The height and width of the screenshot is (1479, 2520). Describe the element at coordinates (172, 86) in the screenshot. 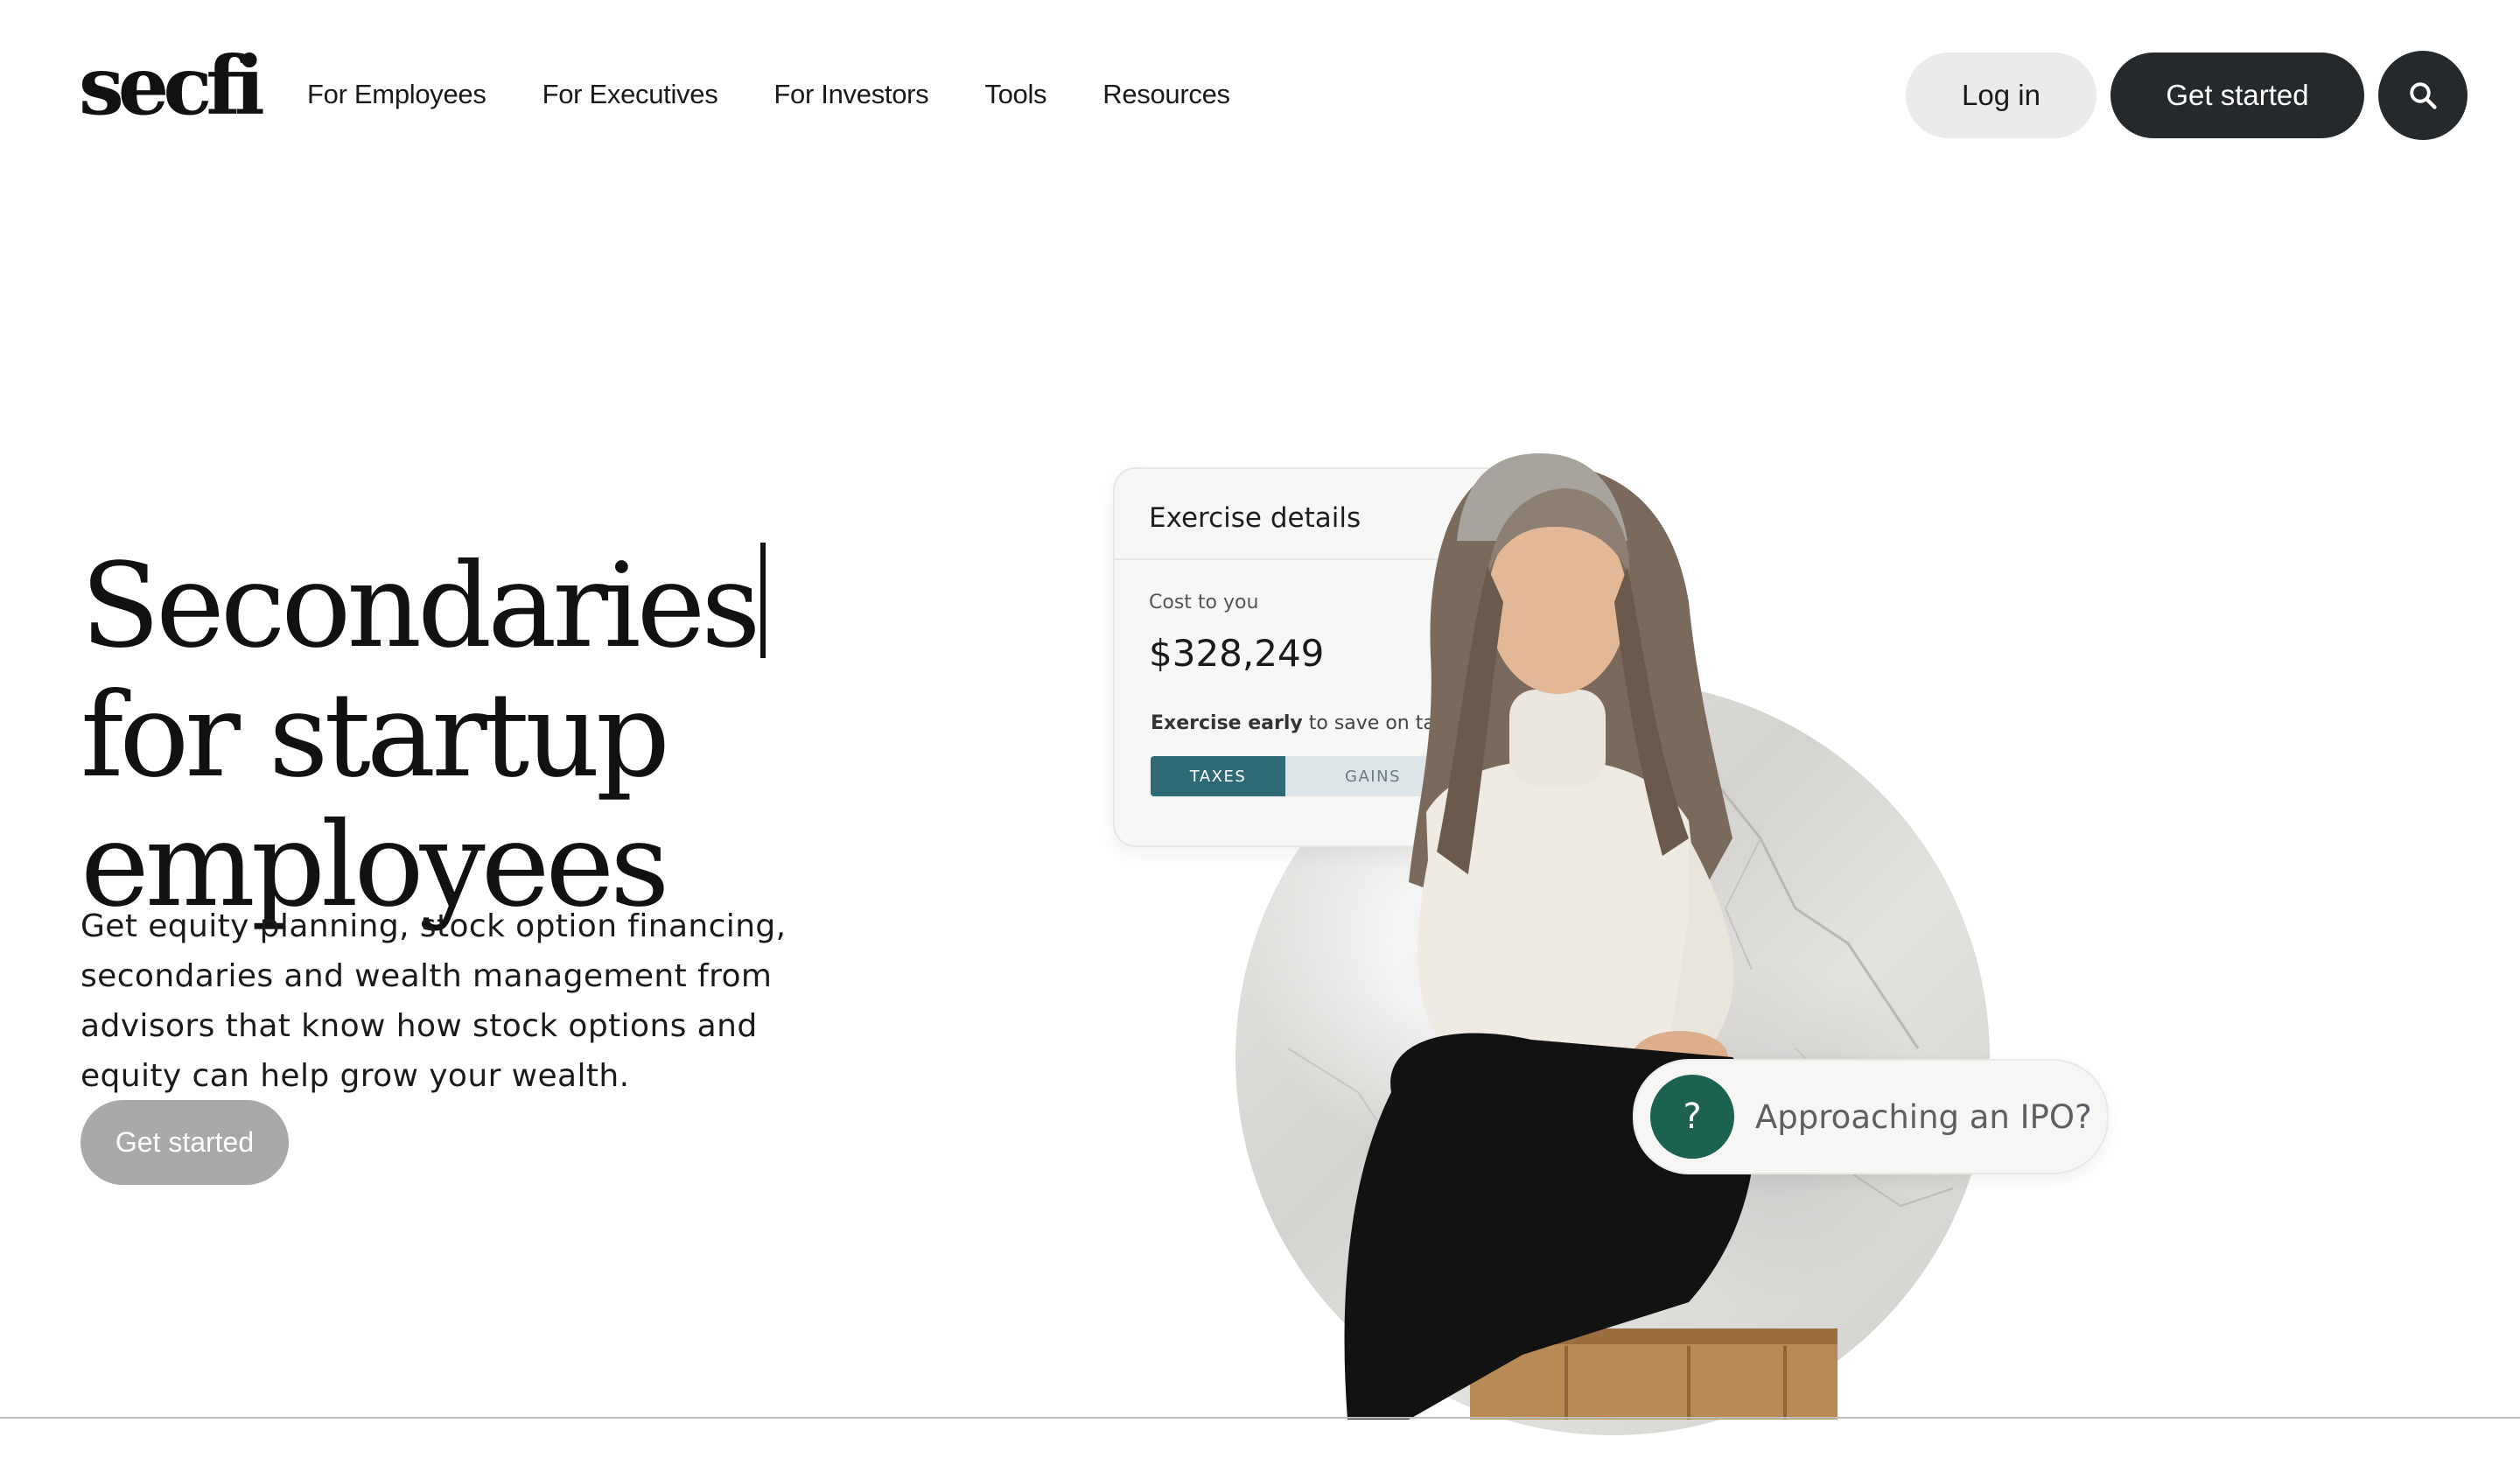

I see `secfi-logo: secfi` at that location.